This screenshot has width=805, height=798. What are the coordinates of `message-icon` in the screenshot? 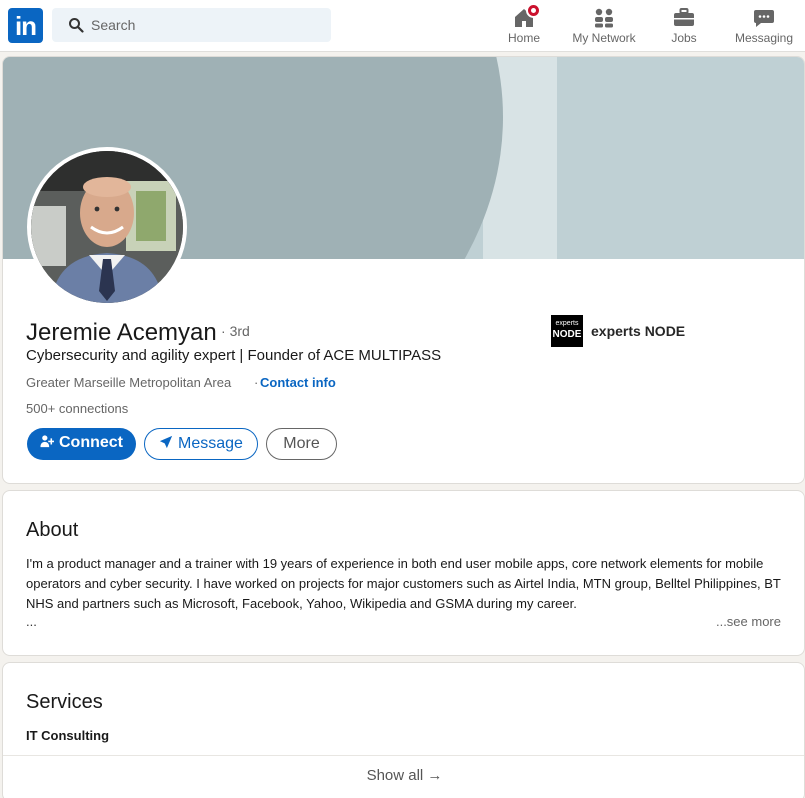 It's located at (764, 18).